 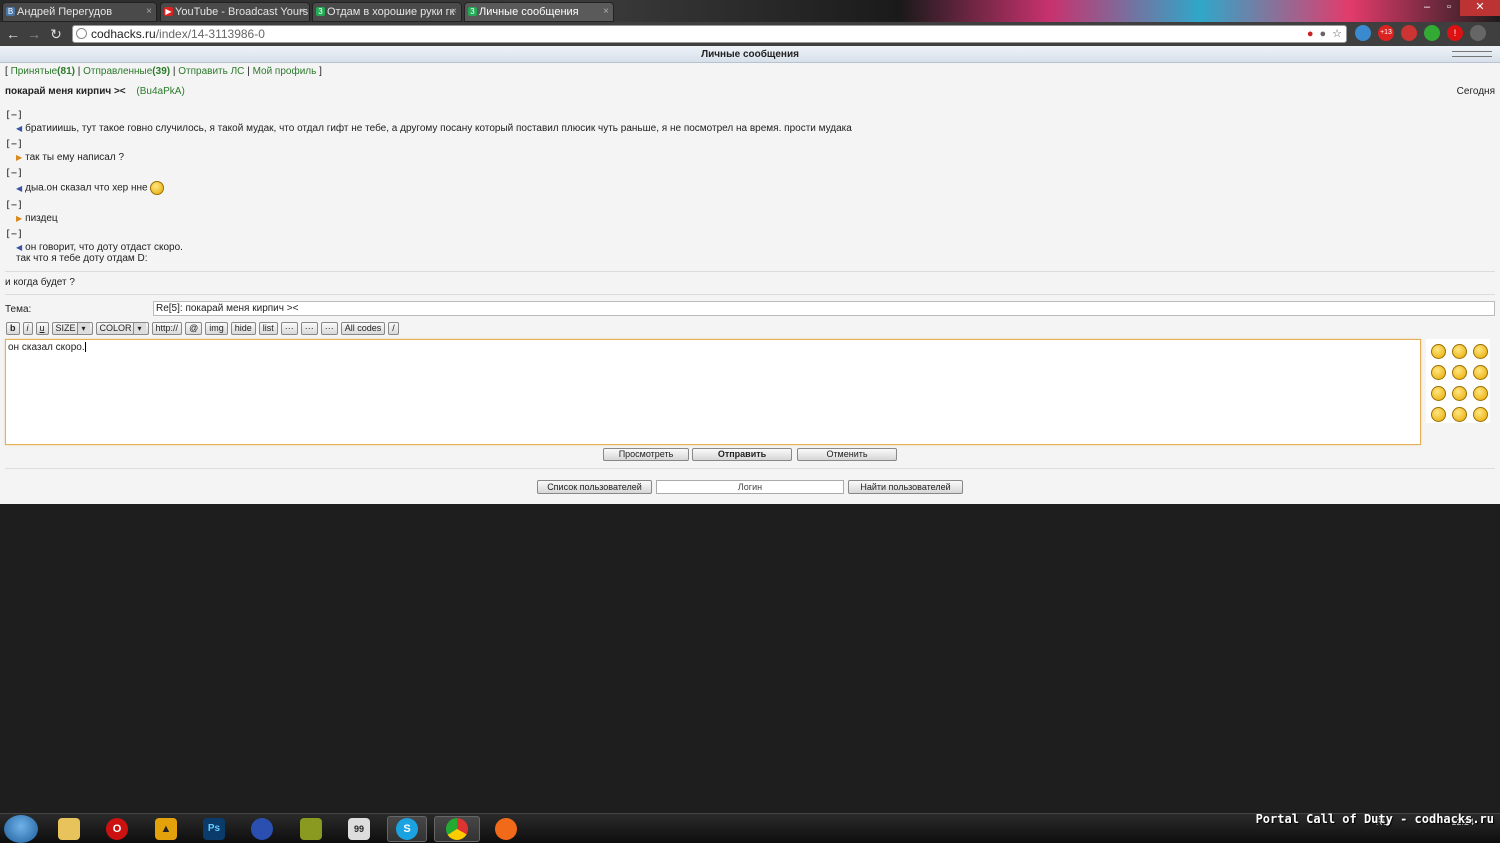 What do you see at coordinates (72, 328) in the screenshot?
I see `size-select: SIZE` at bounding box center [72, 328].